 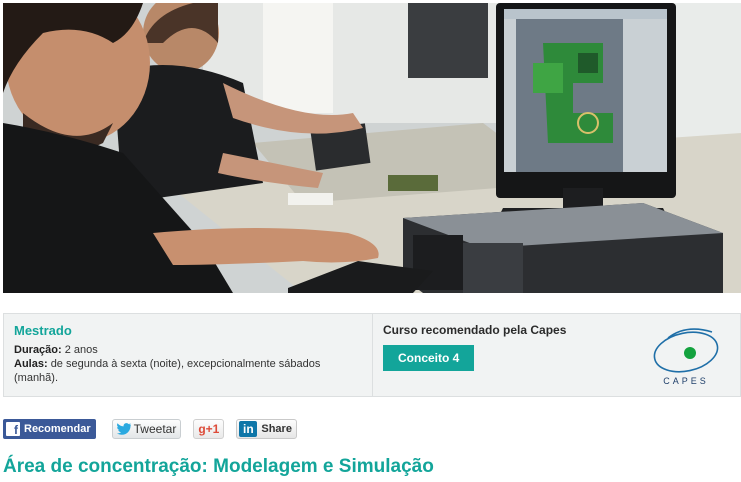 What do you see at coordinates (13, 429) in the screenshot?
I see `facebook-icon: f` at bounding box center [13, 429].